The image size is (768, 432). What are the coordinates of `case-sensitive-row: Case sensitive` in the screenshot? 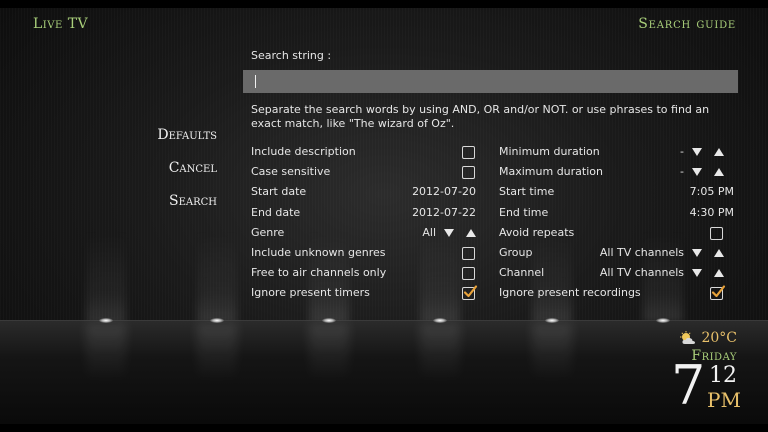 It's located at (368, 172).